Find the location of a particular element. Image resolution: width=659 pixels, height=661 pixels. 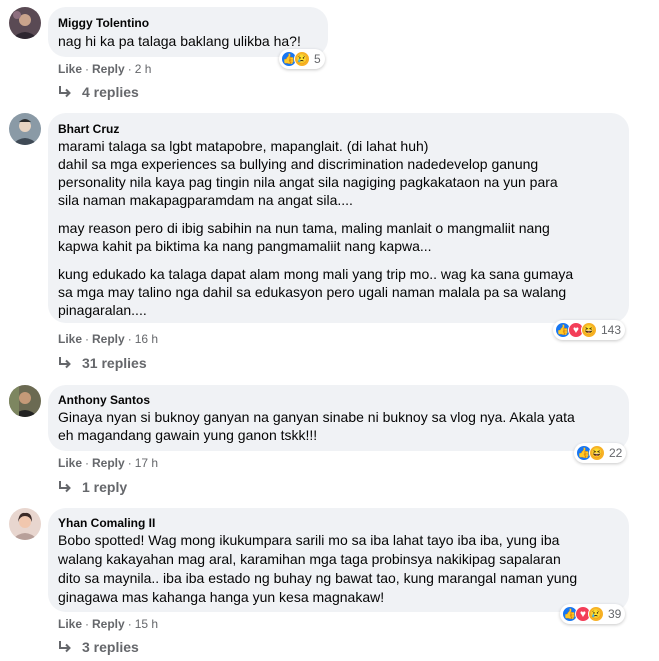

comment-timestamp: 16 h is located at coordinates (146, 339).